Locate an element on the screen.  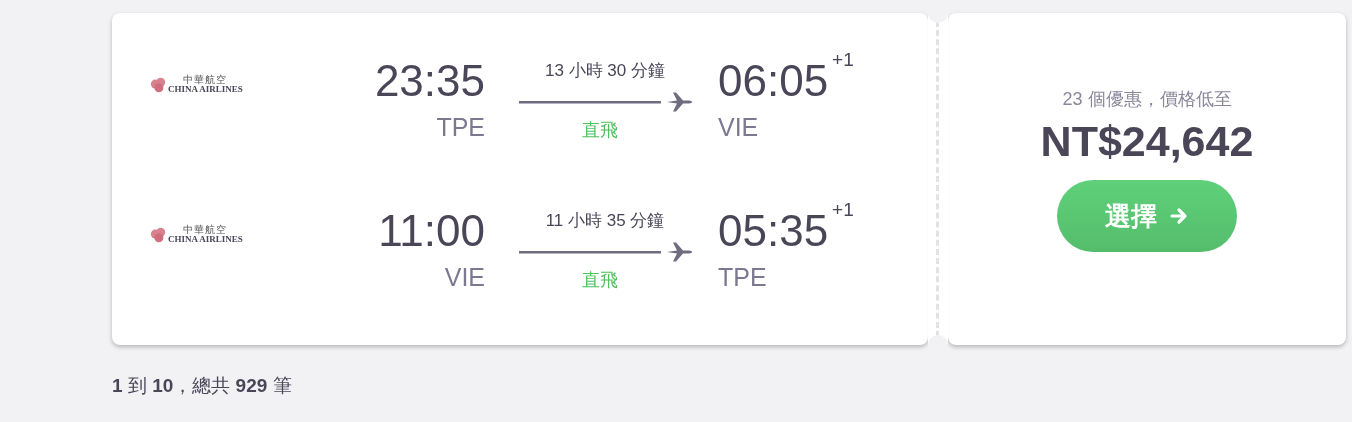
flight-duration: 11 小時 35 分鐘 is located at coordinates (605, 221).